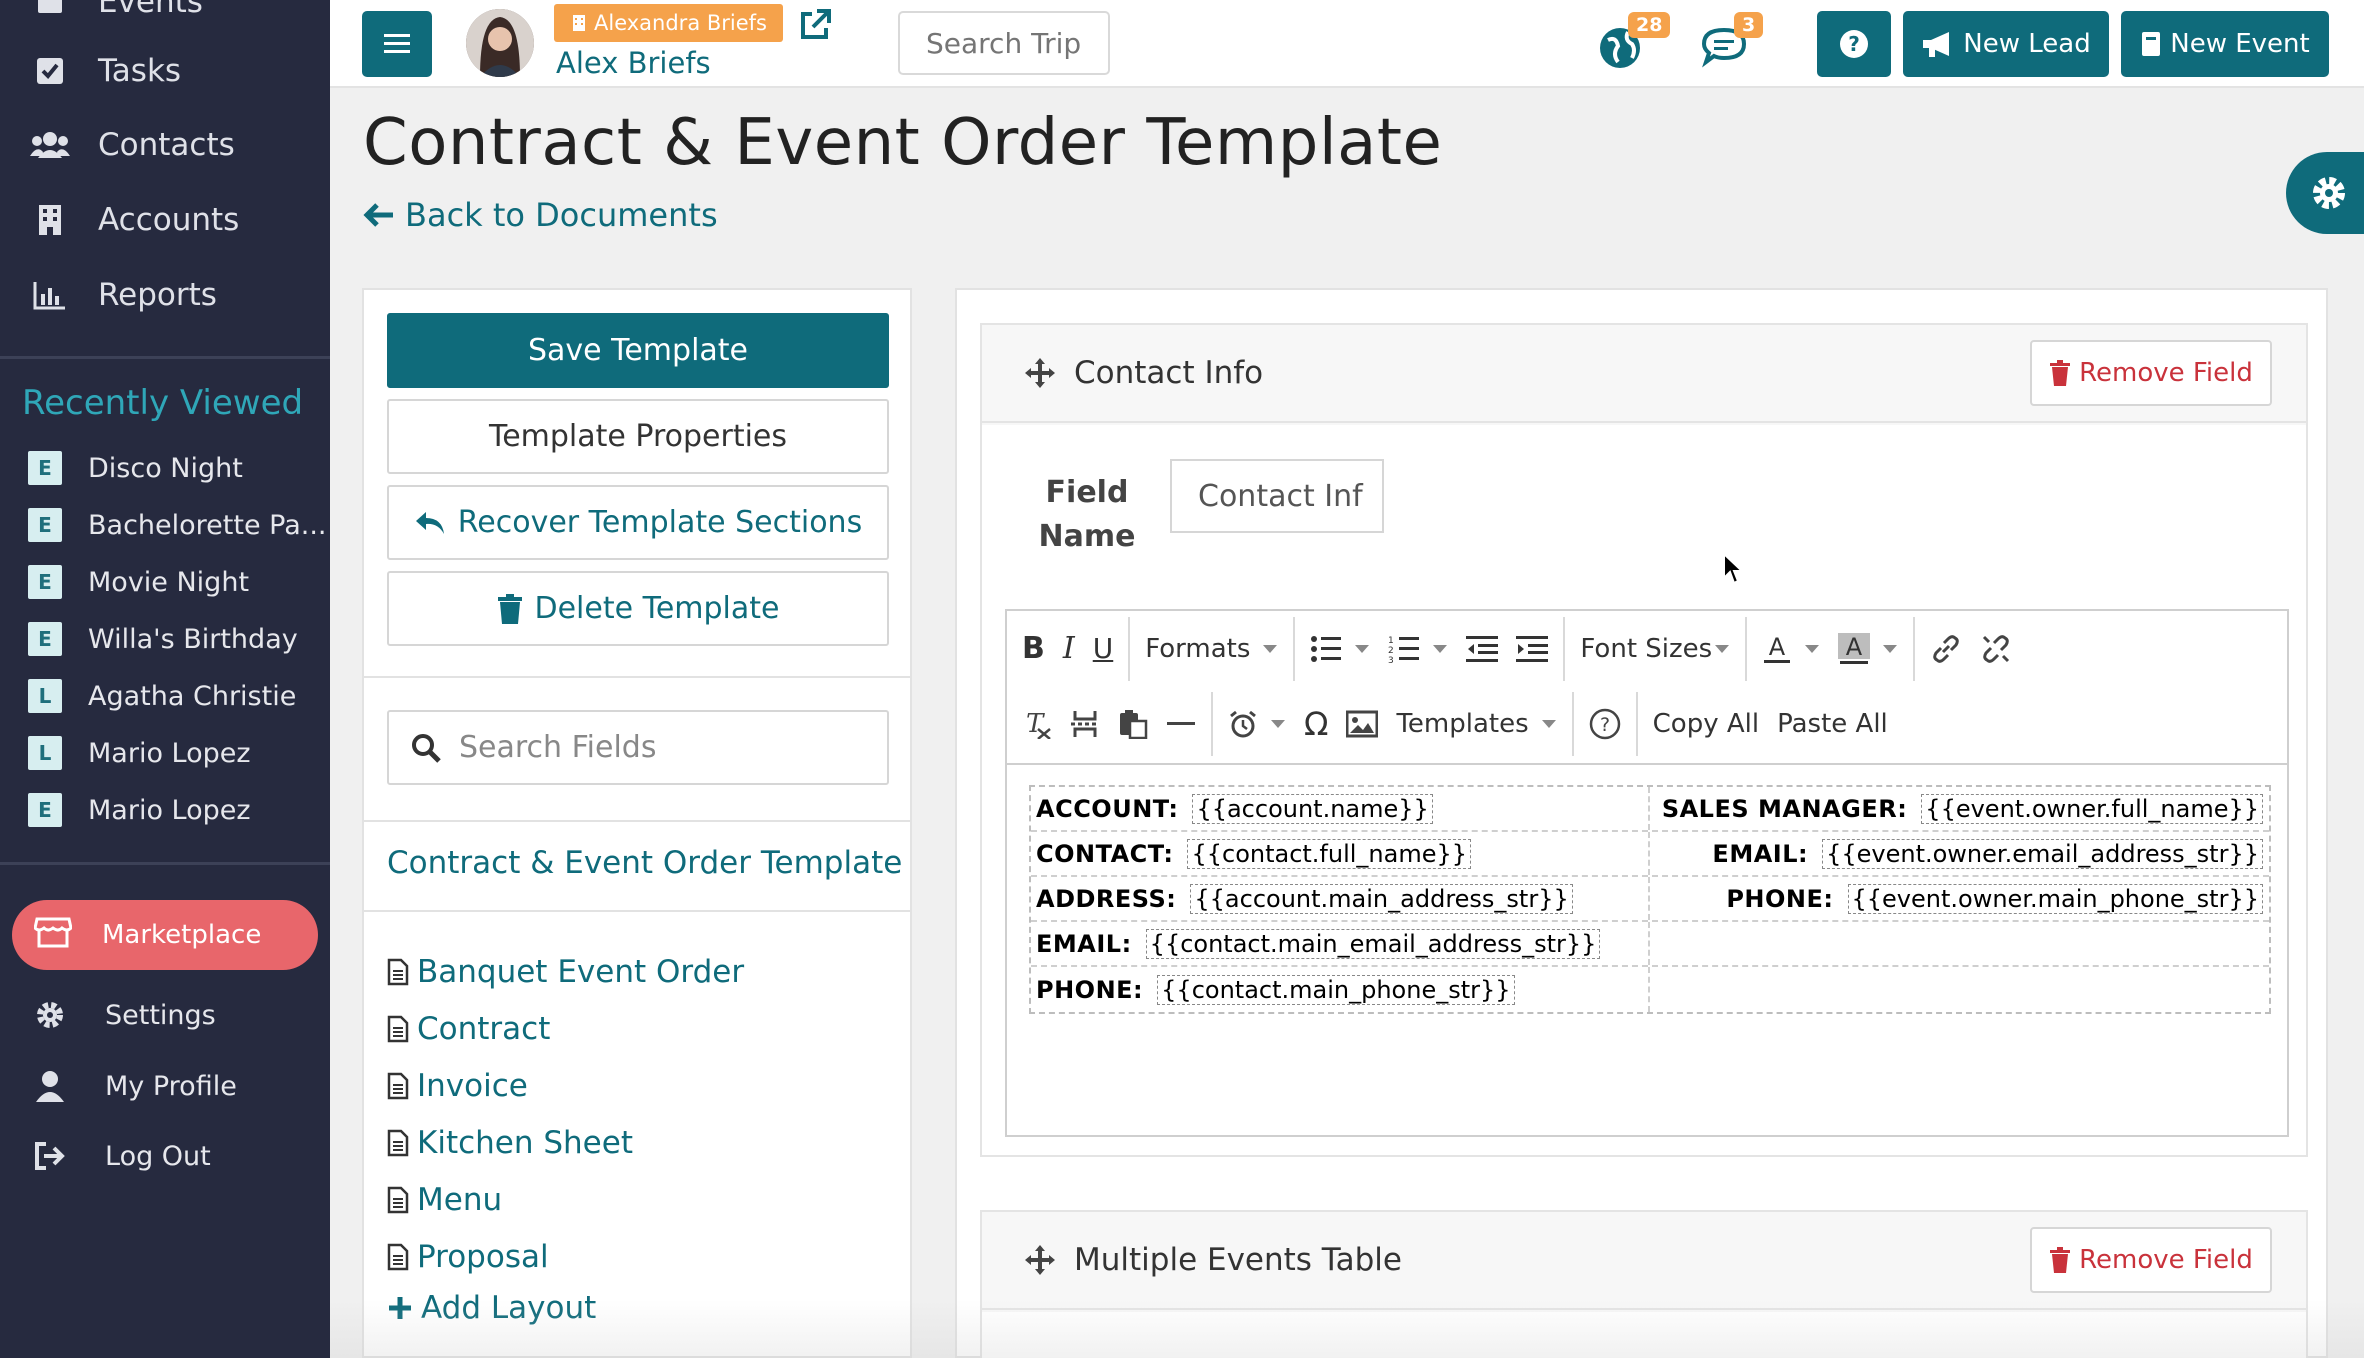  I want to click on numbered-list-icon: 123, so click(1418, 649).